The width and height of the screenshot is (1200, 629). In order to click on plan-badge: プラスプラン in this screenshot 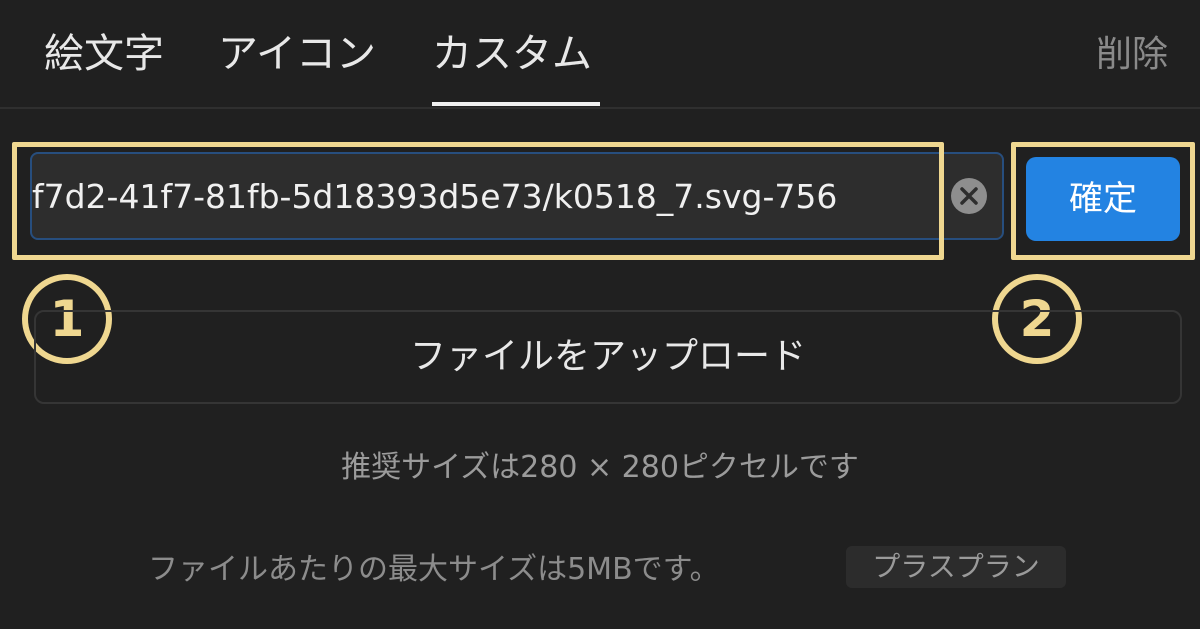, I will do `click(956, 567)`.